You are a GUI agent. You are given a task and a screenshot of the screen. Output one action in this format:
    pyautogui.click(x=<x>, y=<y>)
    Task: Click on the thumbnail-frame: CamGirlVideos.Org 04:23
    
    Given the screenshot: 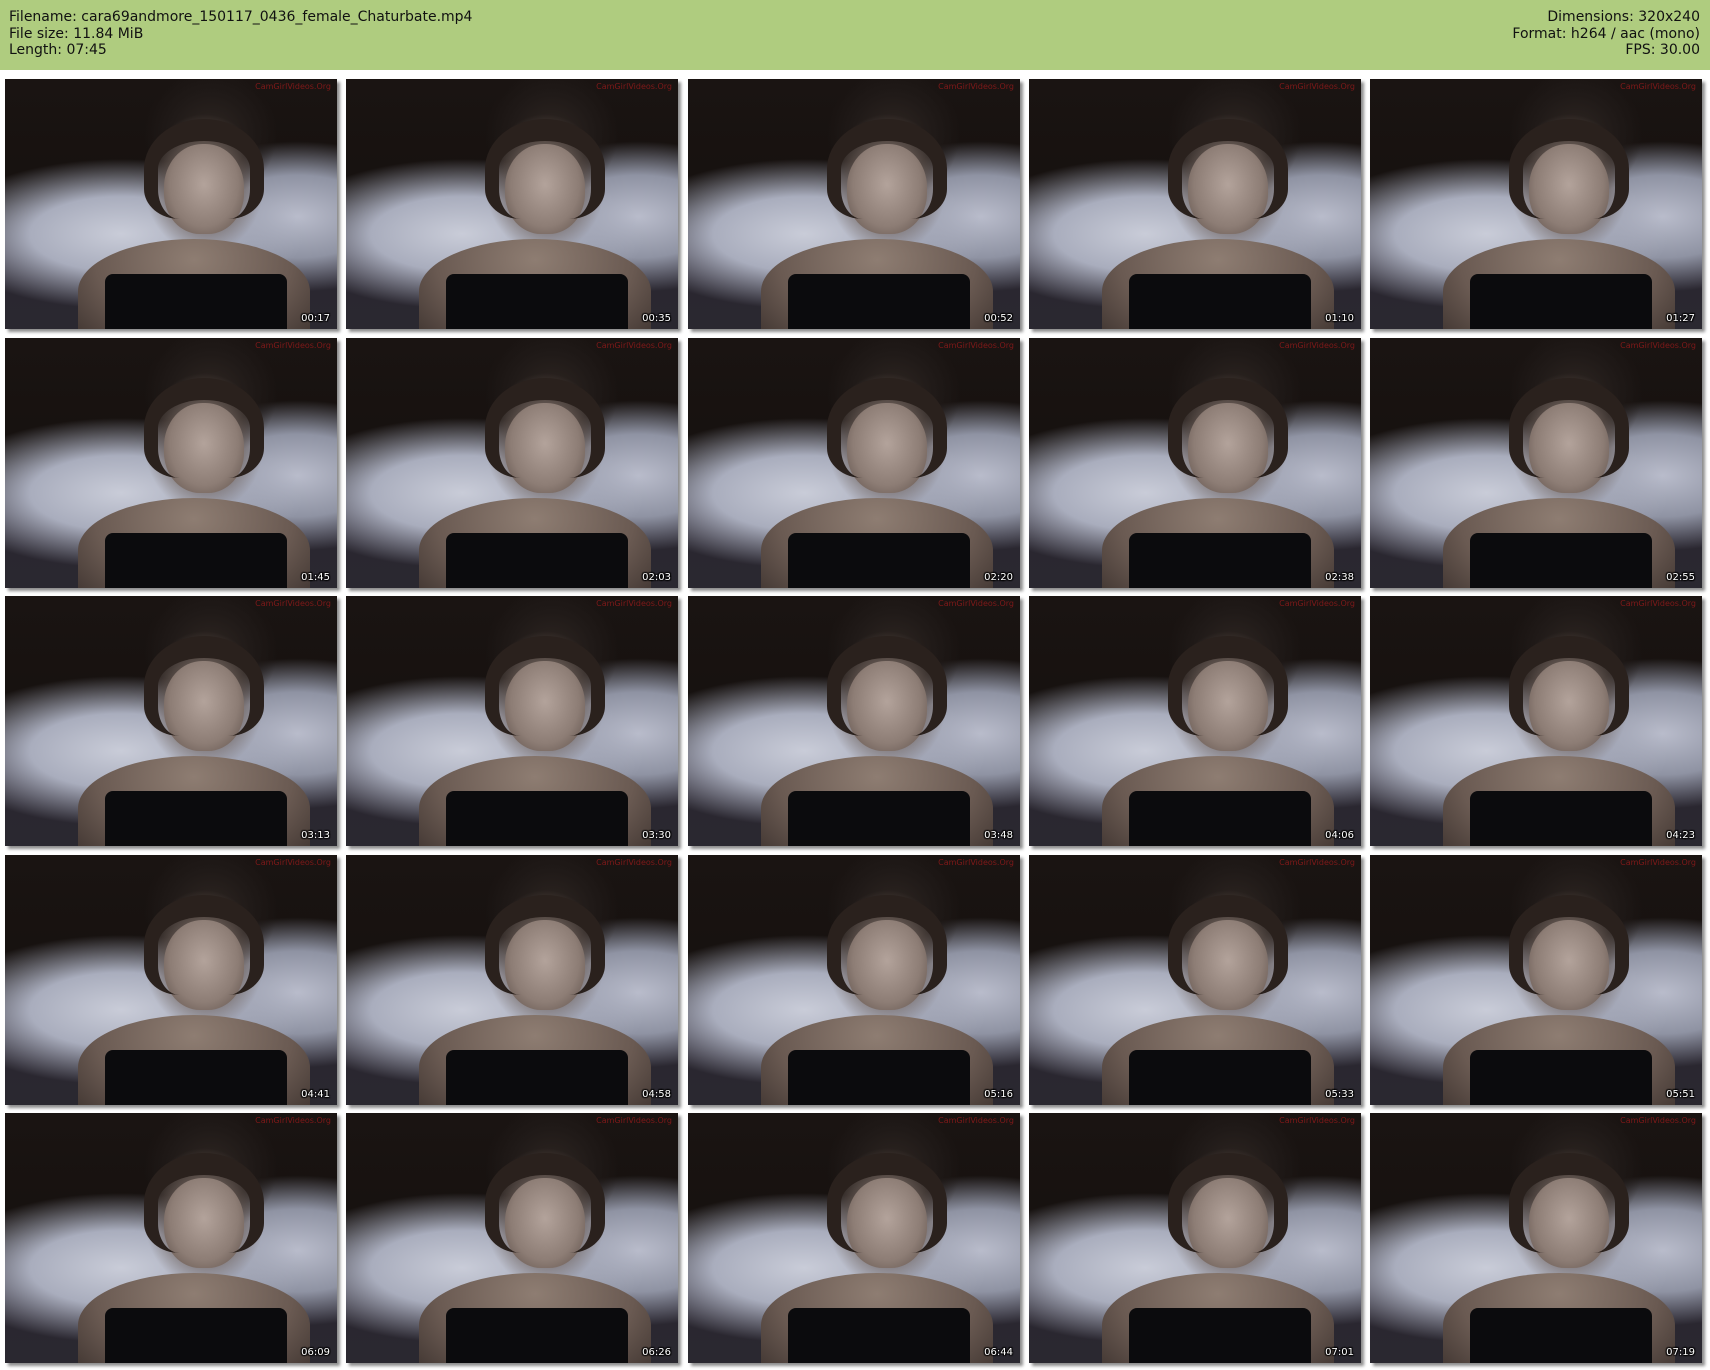 What is the action you would take?
    pyautogui.click(x=1536, y=721)
    